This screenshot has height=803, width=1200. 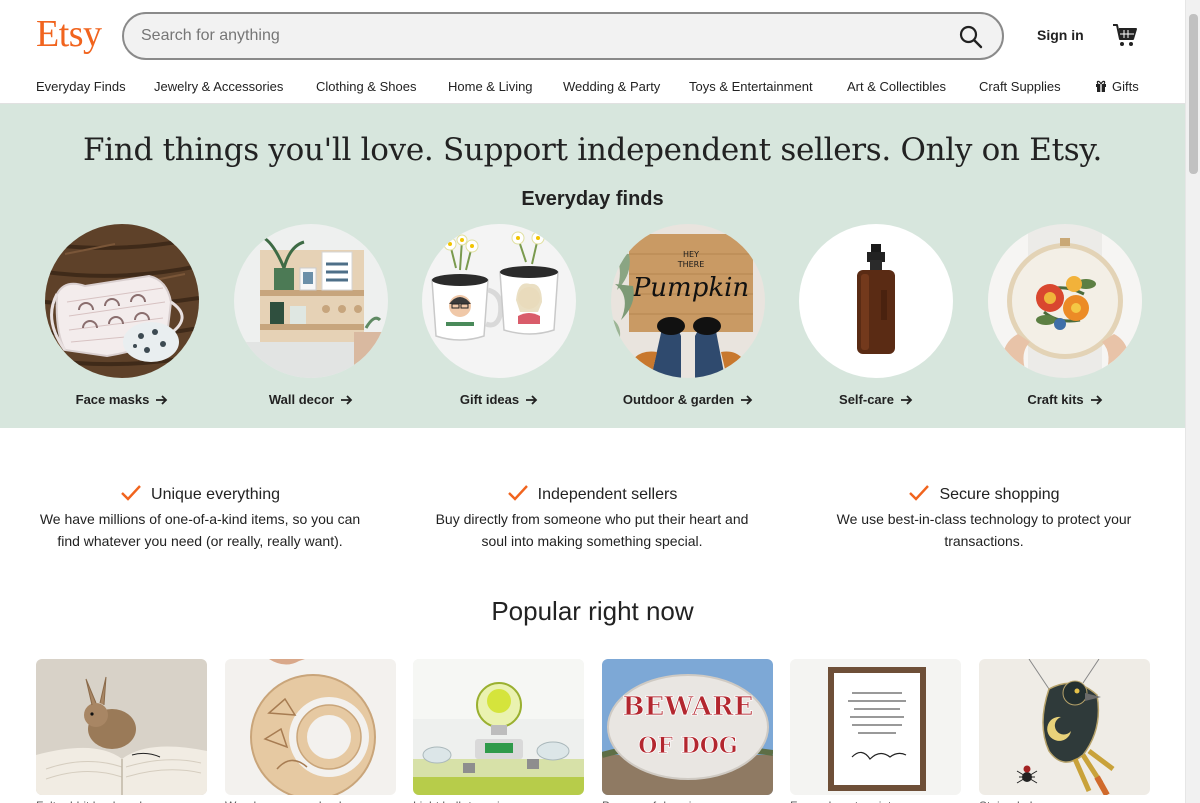 I want to click on category-label: Craft kits, so click(x=1065, y=399).